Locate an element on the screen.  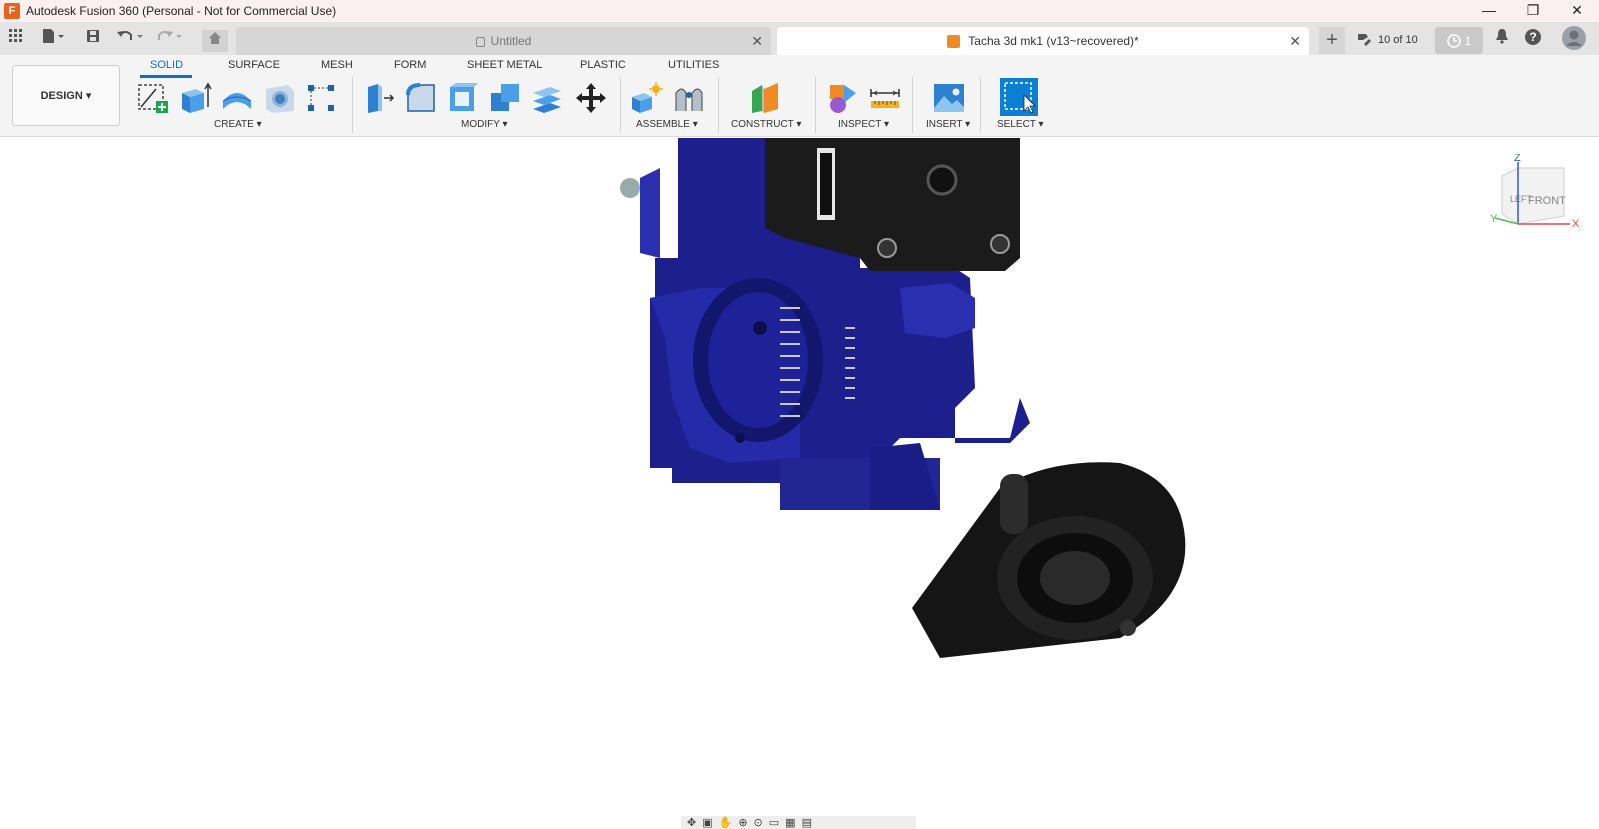
bell-icon is located at coordinates (1502, 38).